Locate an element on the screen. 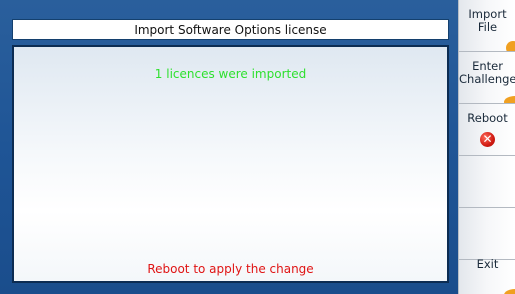  import-file-button: Import File is located at coordinates (487, 26).